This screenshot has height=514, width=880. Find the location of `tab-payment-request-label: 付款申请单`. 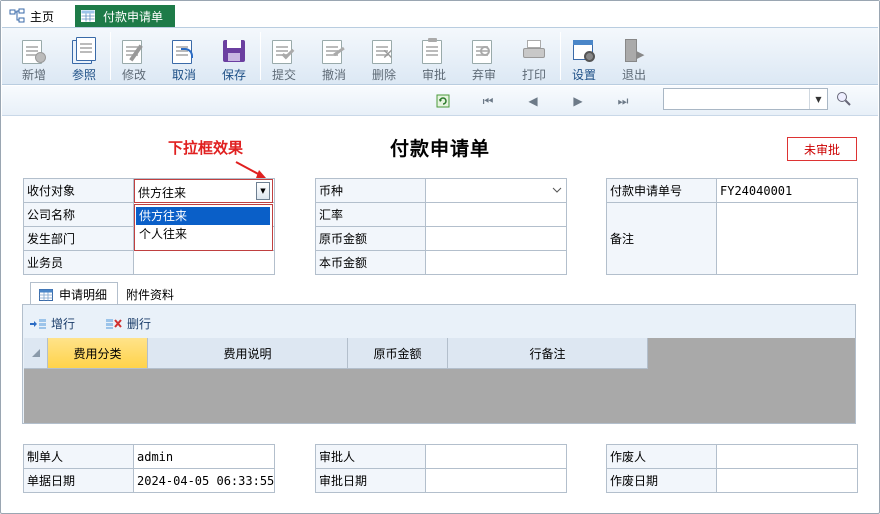

tab-payment-request-label: 付款申请单 is located at coordinates (133, 16).